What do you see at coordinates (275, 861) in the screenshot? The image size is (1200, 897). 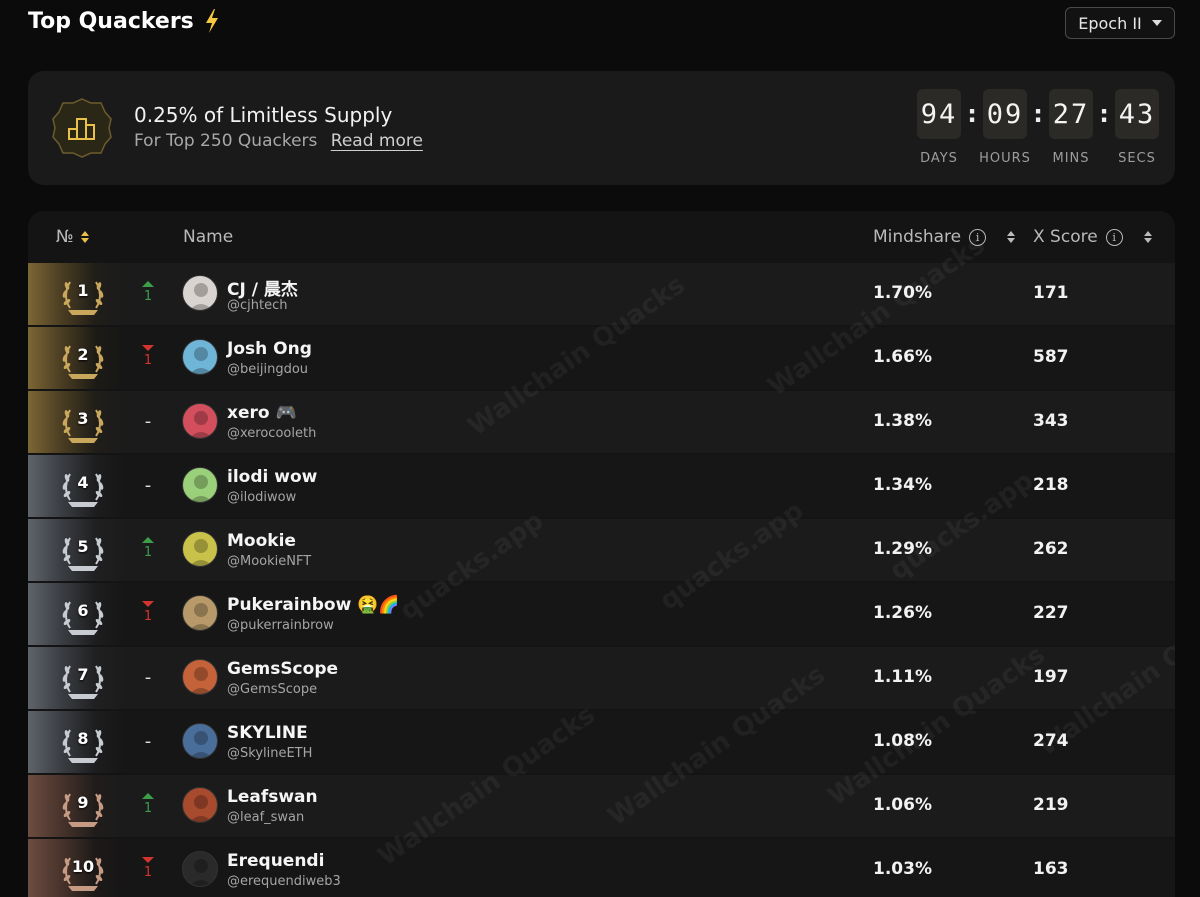 I see `user-name: Erequendi` at bounding box center [275, 861].